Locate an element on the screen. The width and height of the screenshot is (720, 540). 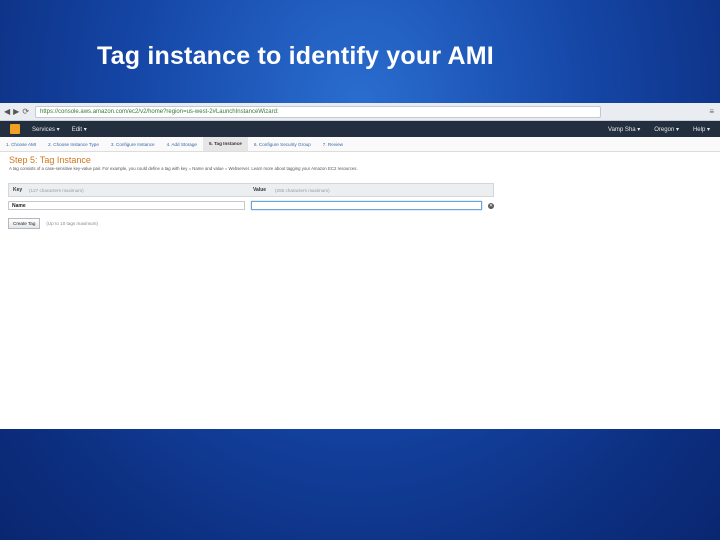
tag-value-input is located at coordinates (366, 205).